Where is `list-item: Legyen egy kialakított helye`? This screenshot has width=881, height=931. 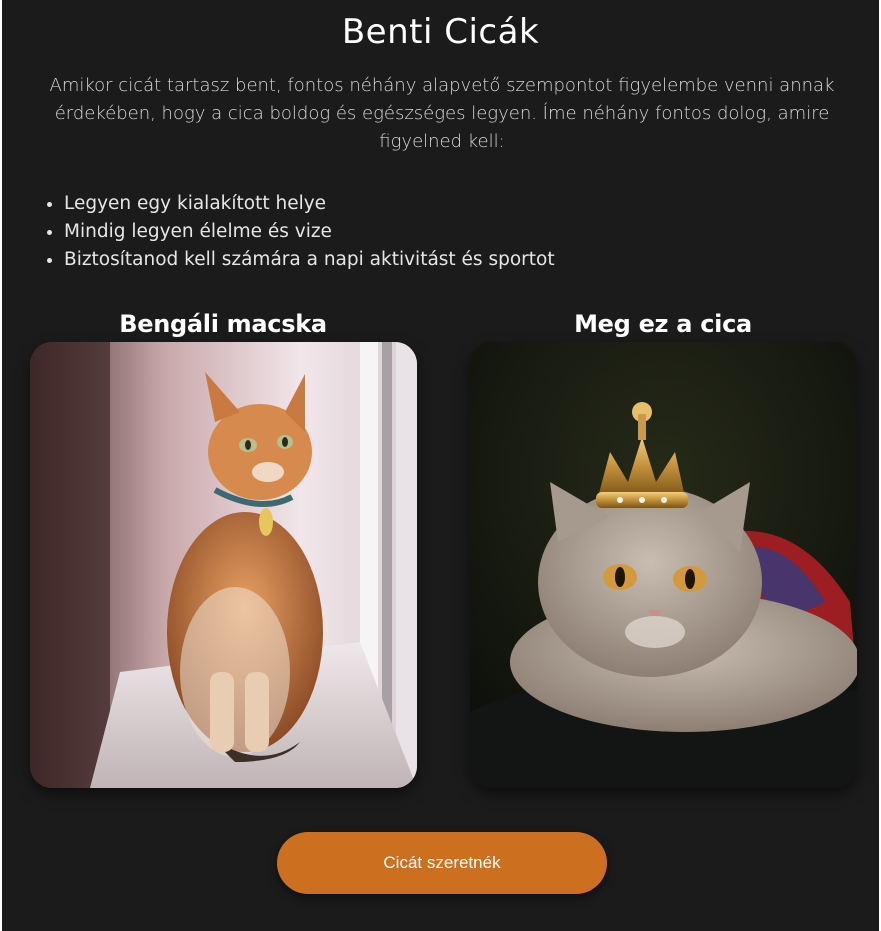
list-item: Legyen egy kialakított helye is located at coordinates (309, 204).